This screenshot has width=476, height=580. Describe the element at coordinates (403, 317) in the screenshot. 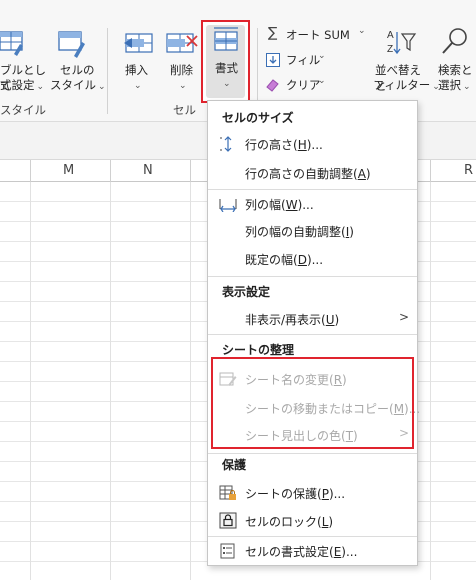

I see `chevron-right-icon: >` at that location.